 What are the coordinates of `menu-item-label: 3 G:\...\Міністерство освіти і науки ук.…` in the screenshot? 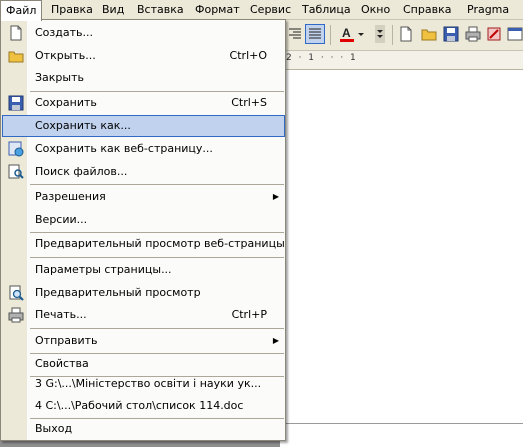 It's located at (148, 383).